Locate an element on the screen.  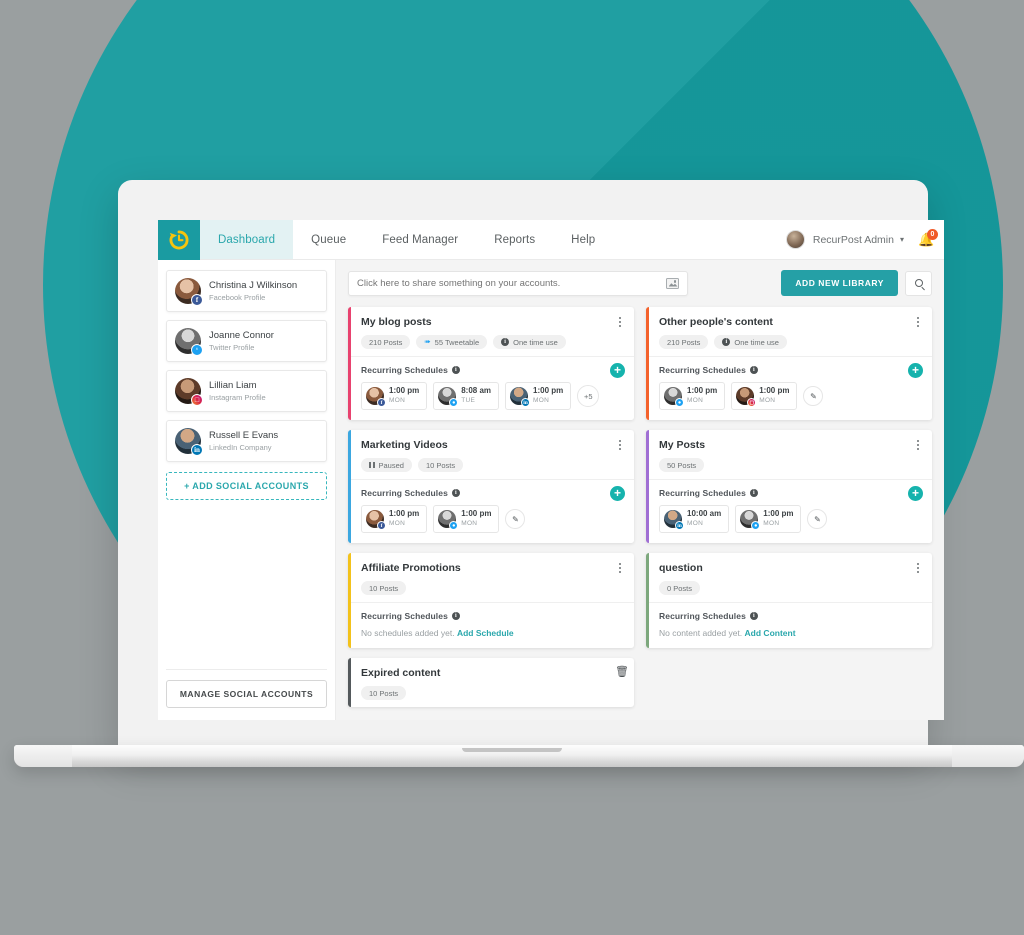
add-schedule-link: Add Schedule is located at coordinates (485, 633).